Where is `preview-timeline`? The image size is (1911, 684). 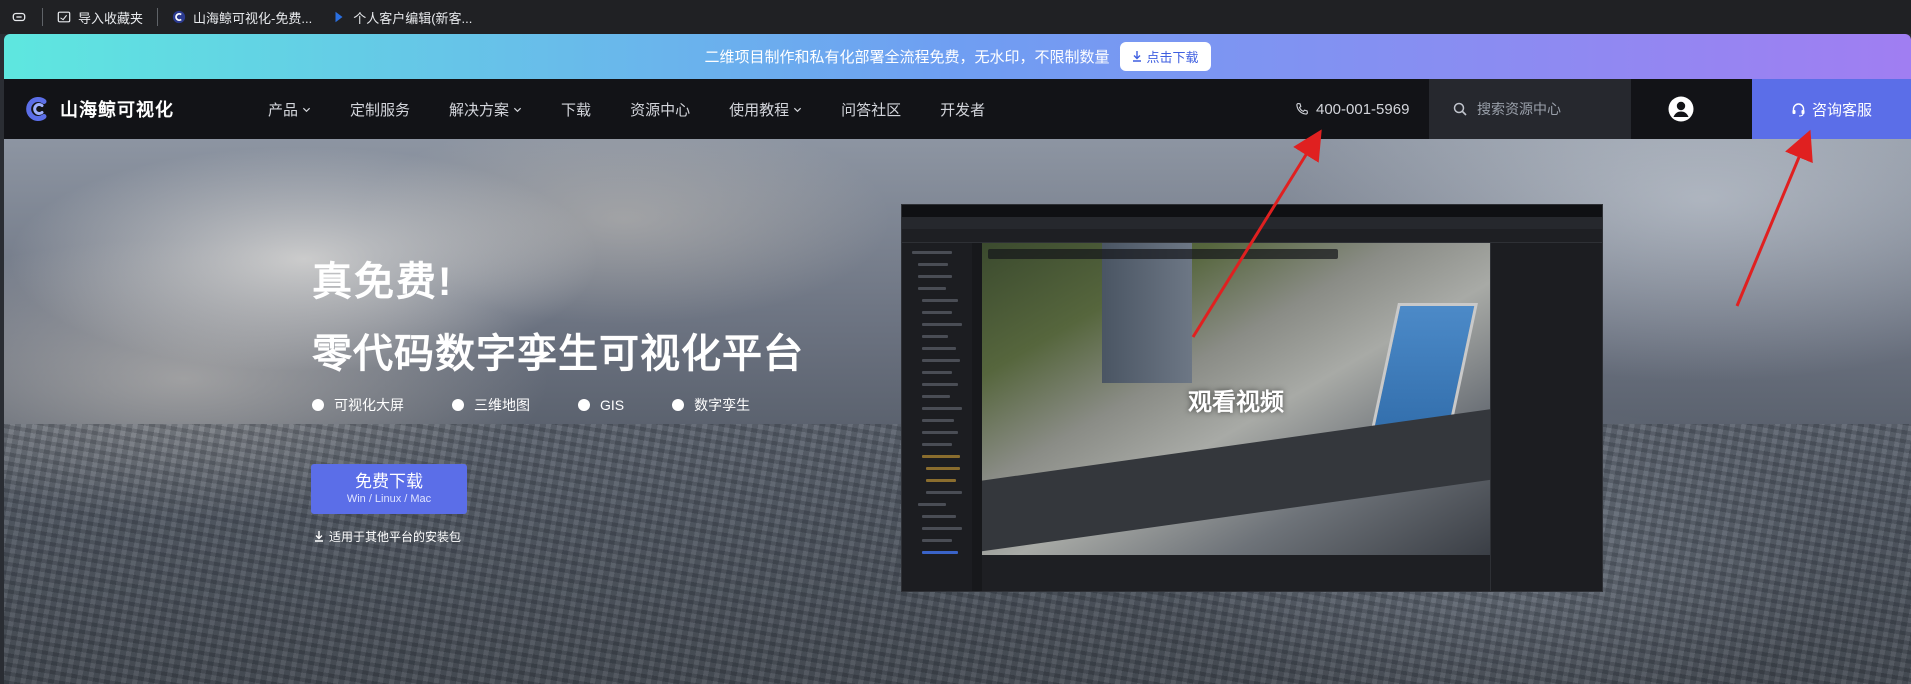 preview-timeline is located at coordinates (1236, 573).